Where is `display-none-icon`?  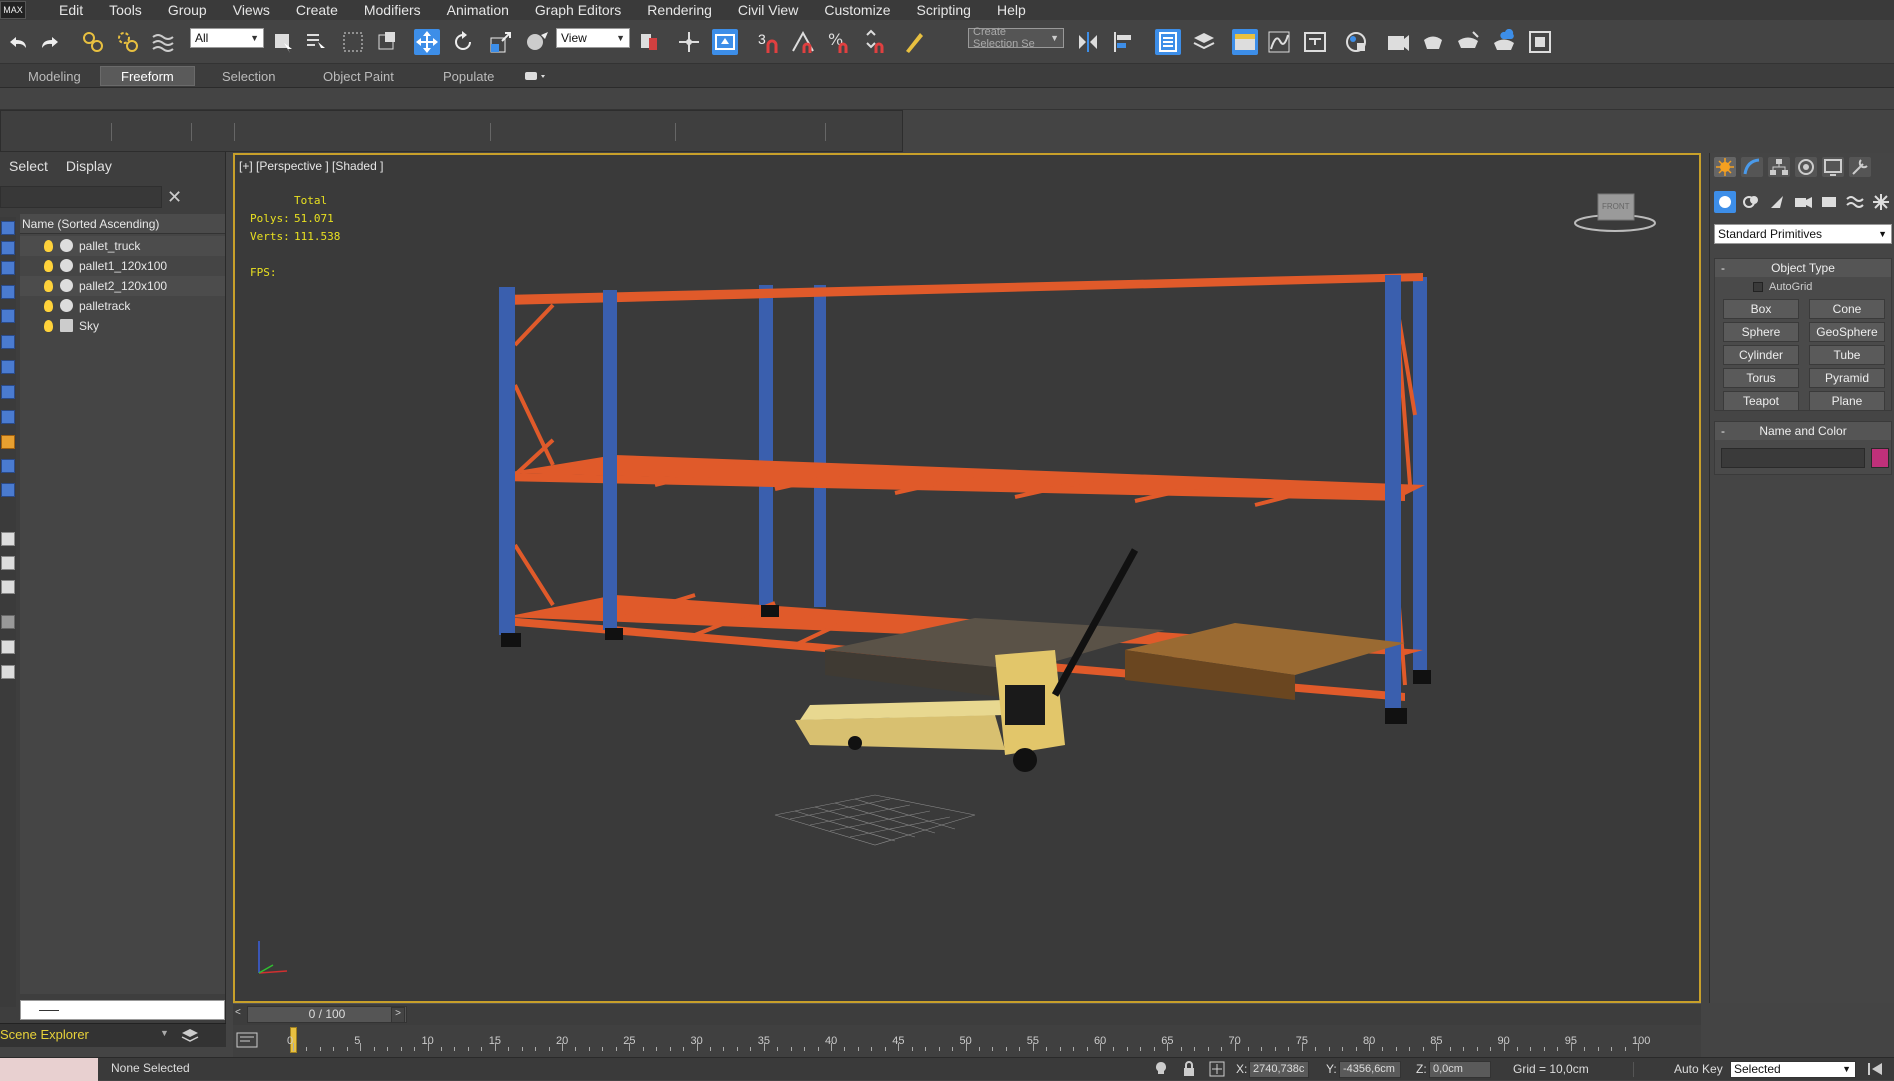 display-none-icon is located at coordinates (8, 228).